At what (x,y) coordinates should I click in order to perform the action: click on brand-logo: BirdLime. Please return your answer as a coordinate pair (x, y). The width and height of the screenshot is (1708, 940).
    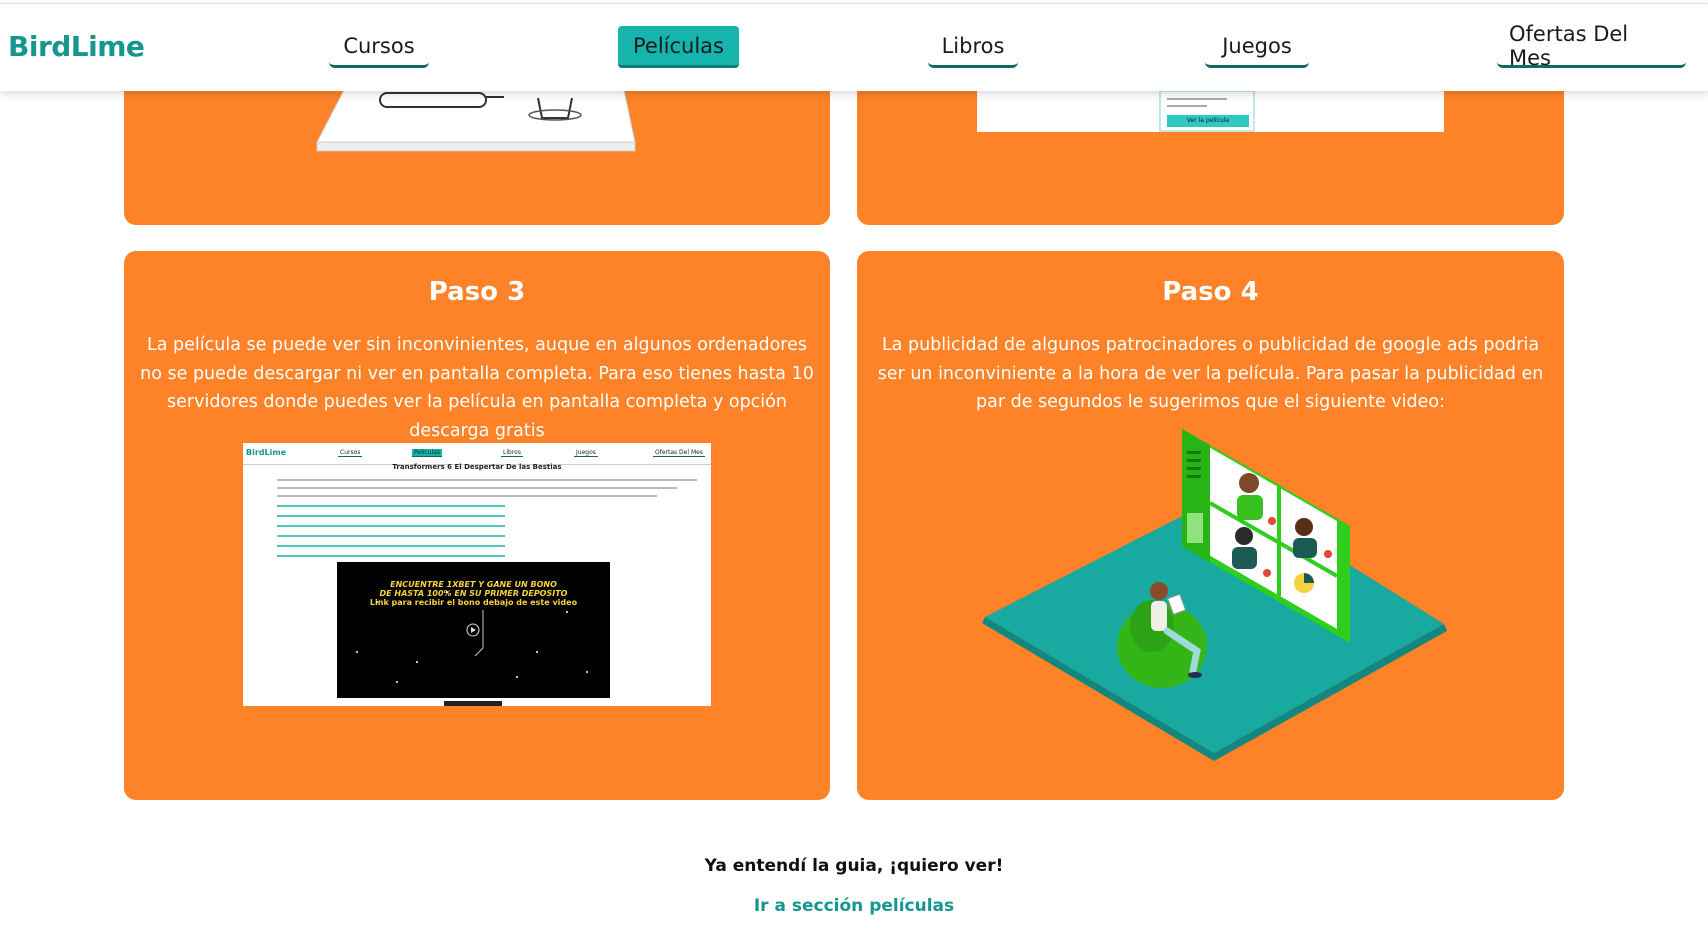
    Looking at the image, I should click on (76, 46).